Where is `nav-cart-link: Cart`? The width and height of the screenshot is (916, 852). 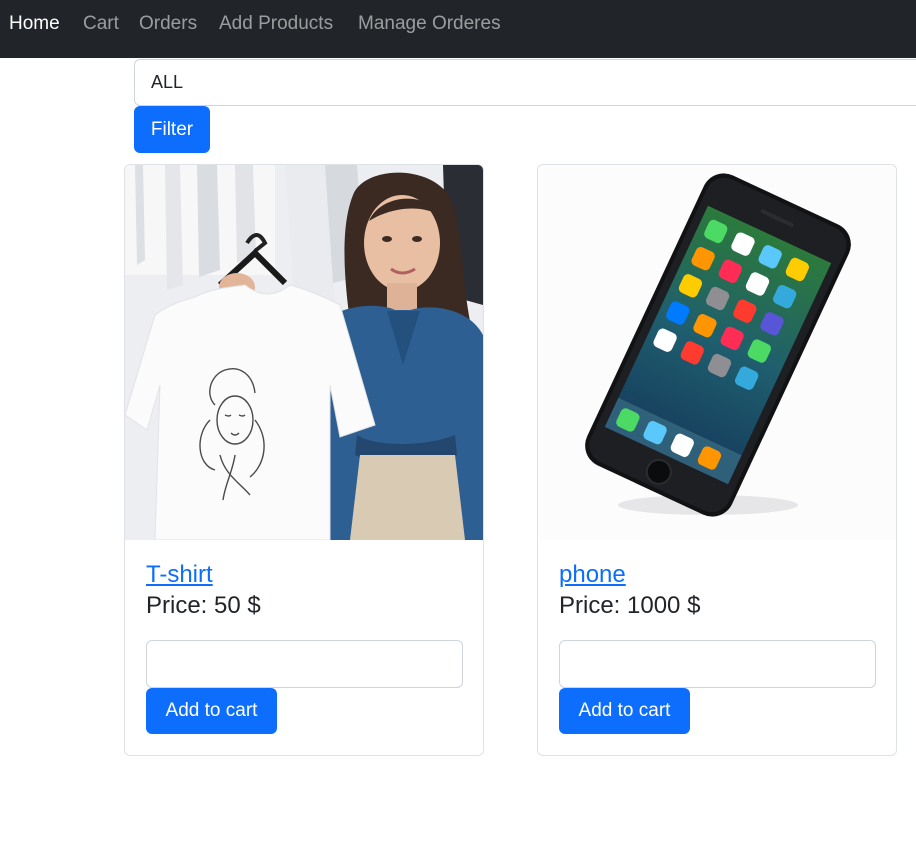
nav-cart-link: Cart is located at coordinates (101, 24).